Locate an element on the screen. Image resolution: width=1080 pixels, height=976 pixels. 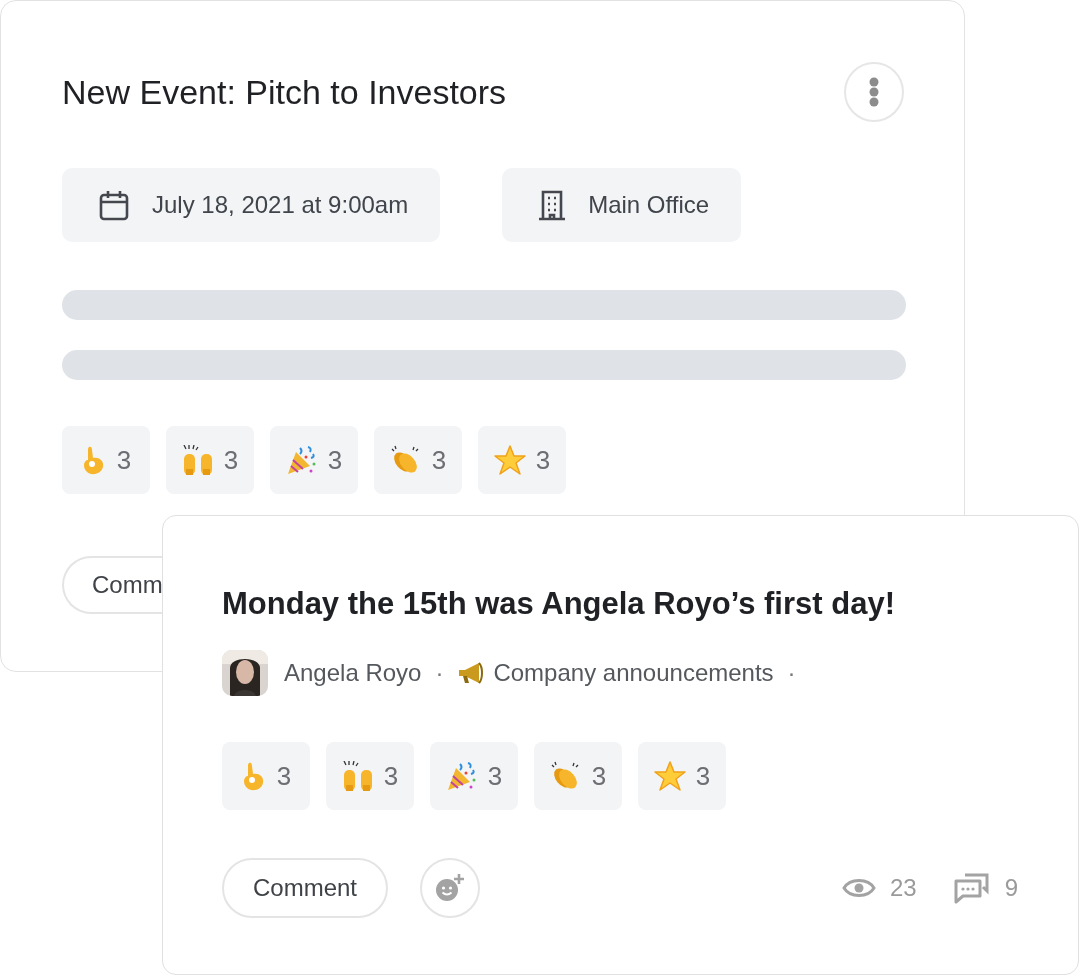
post-title: Monday the 15th was Angela Royo’s first day! is located at coordinates (559, 604).